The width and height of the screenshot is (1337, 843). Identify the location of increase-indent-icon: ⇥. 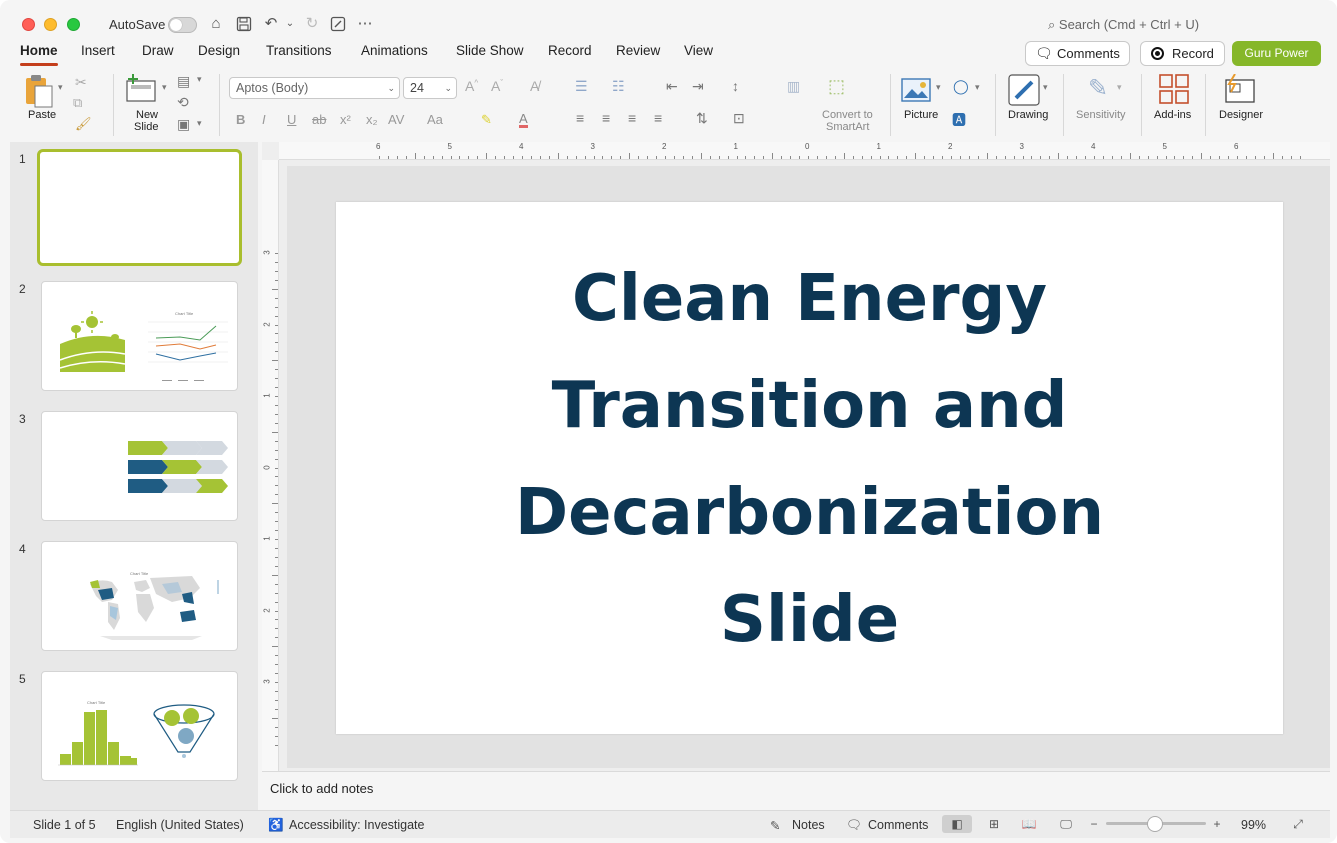
(698, 86).